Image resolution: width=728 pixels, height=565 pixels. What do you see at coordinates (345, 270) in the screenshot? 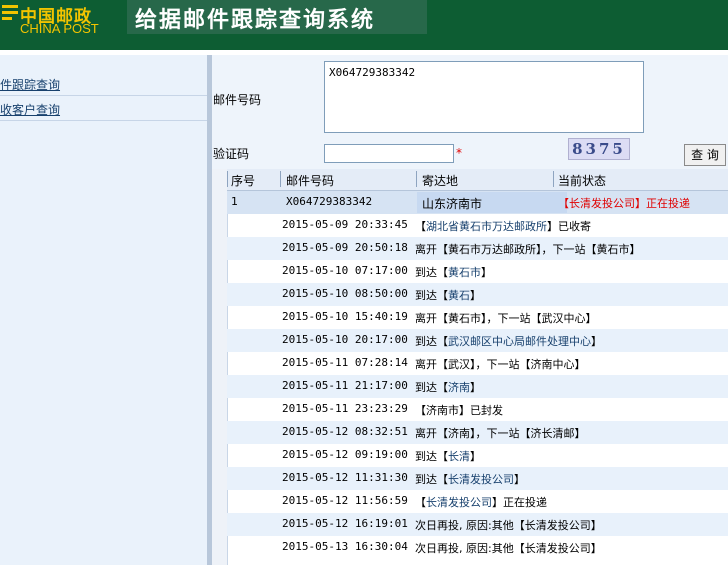
I see `event-time: 2015-05-10 07:17:00` at bounding box center [345, 270].